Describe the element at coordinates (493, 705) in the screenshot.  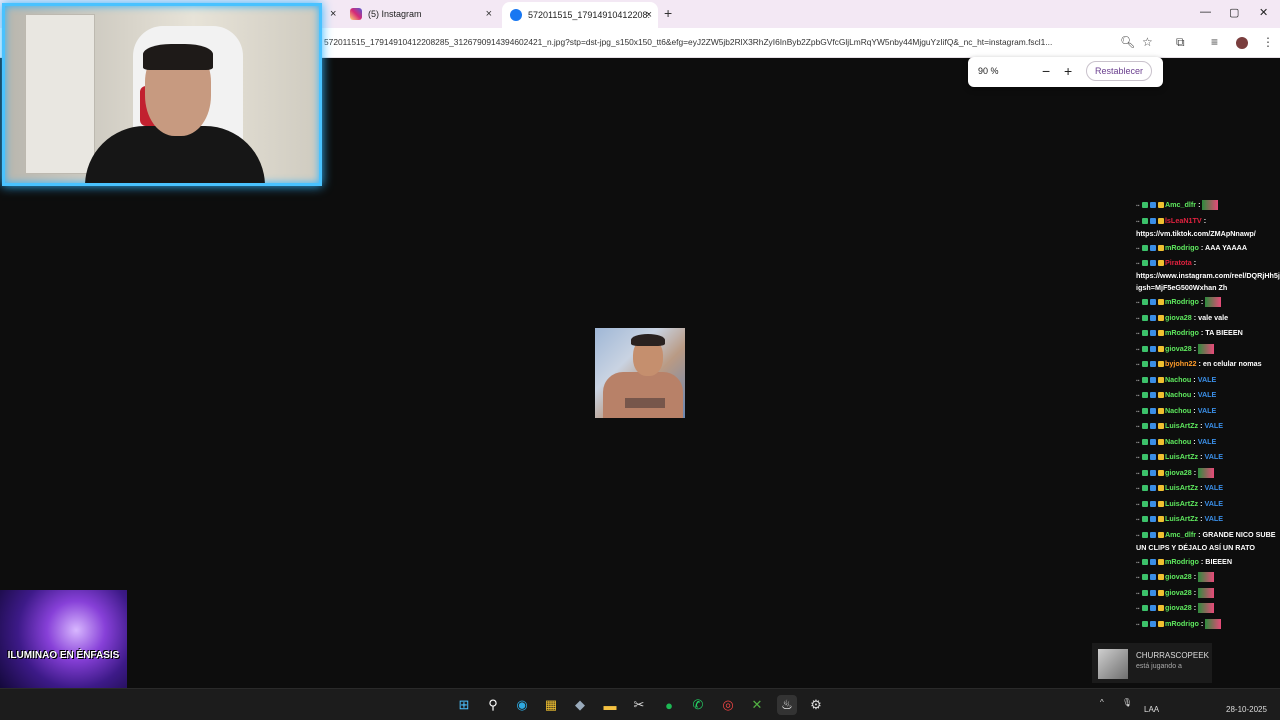
I see `search-icon: ⚲` at that location.